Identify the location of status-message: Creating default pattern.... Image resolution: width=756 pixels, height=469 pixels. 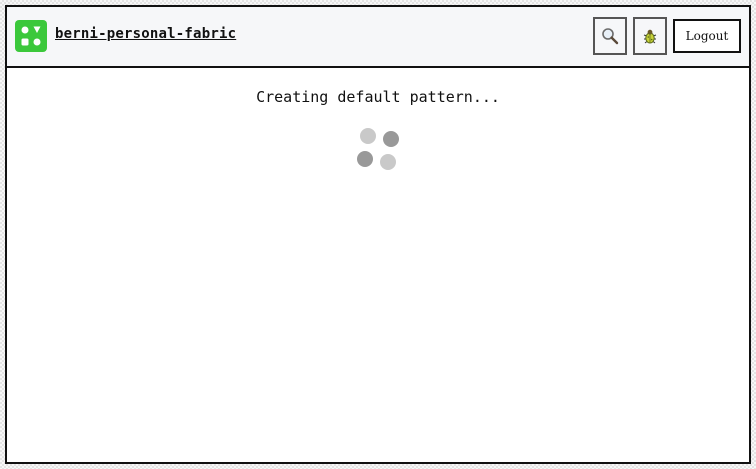
(378, 97).